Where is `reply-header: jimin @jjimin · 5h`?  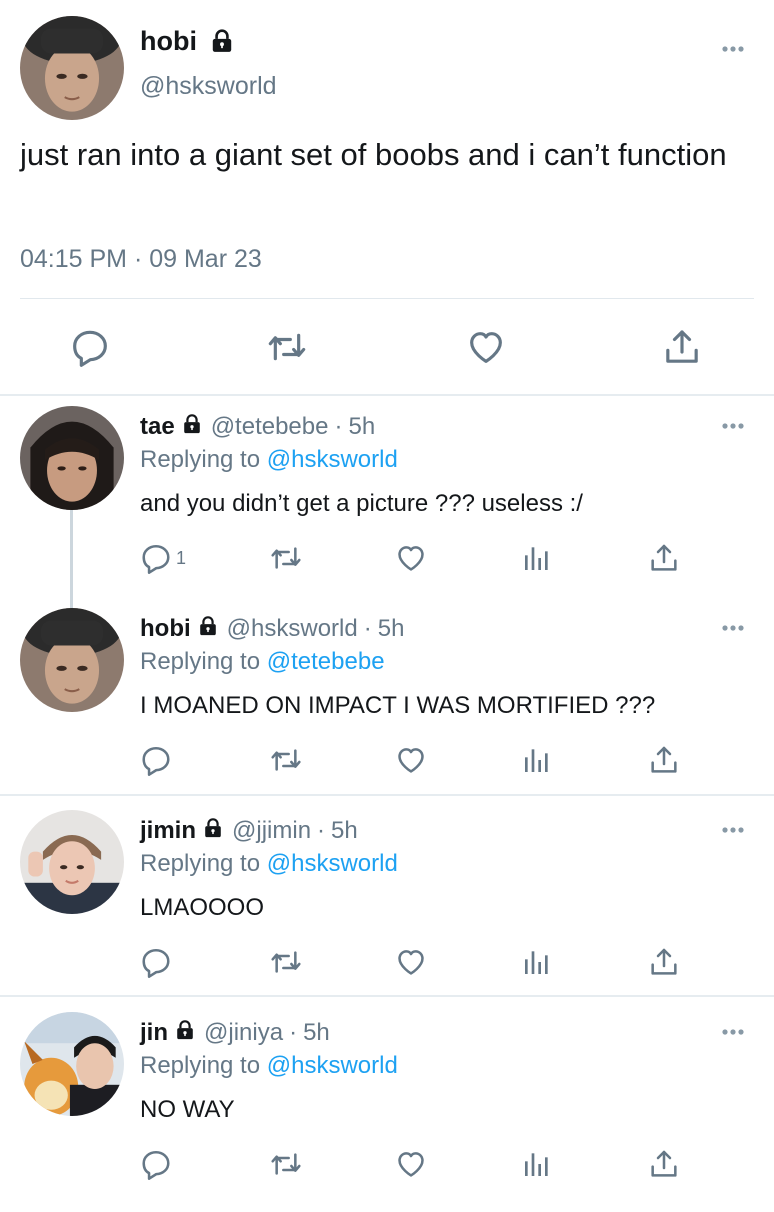
reply-header: jimin @jjimin · 5h is located at coordinates (249, 830).